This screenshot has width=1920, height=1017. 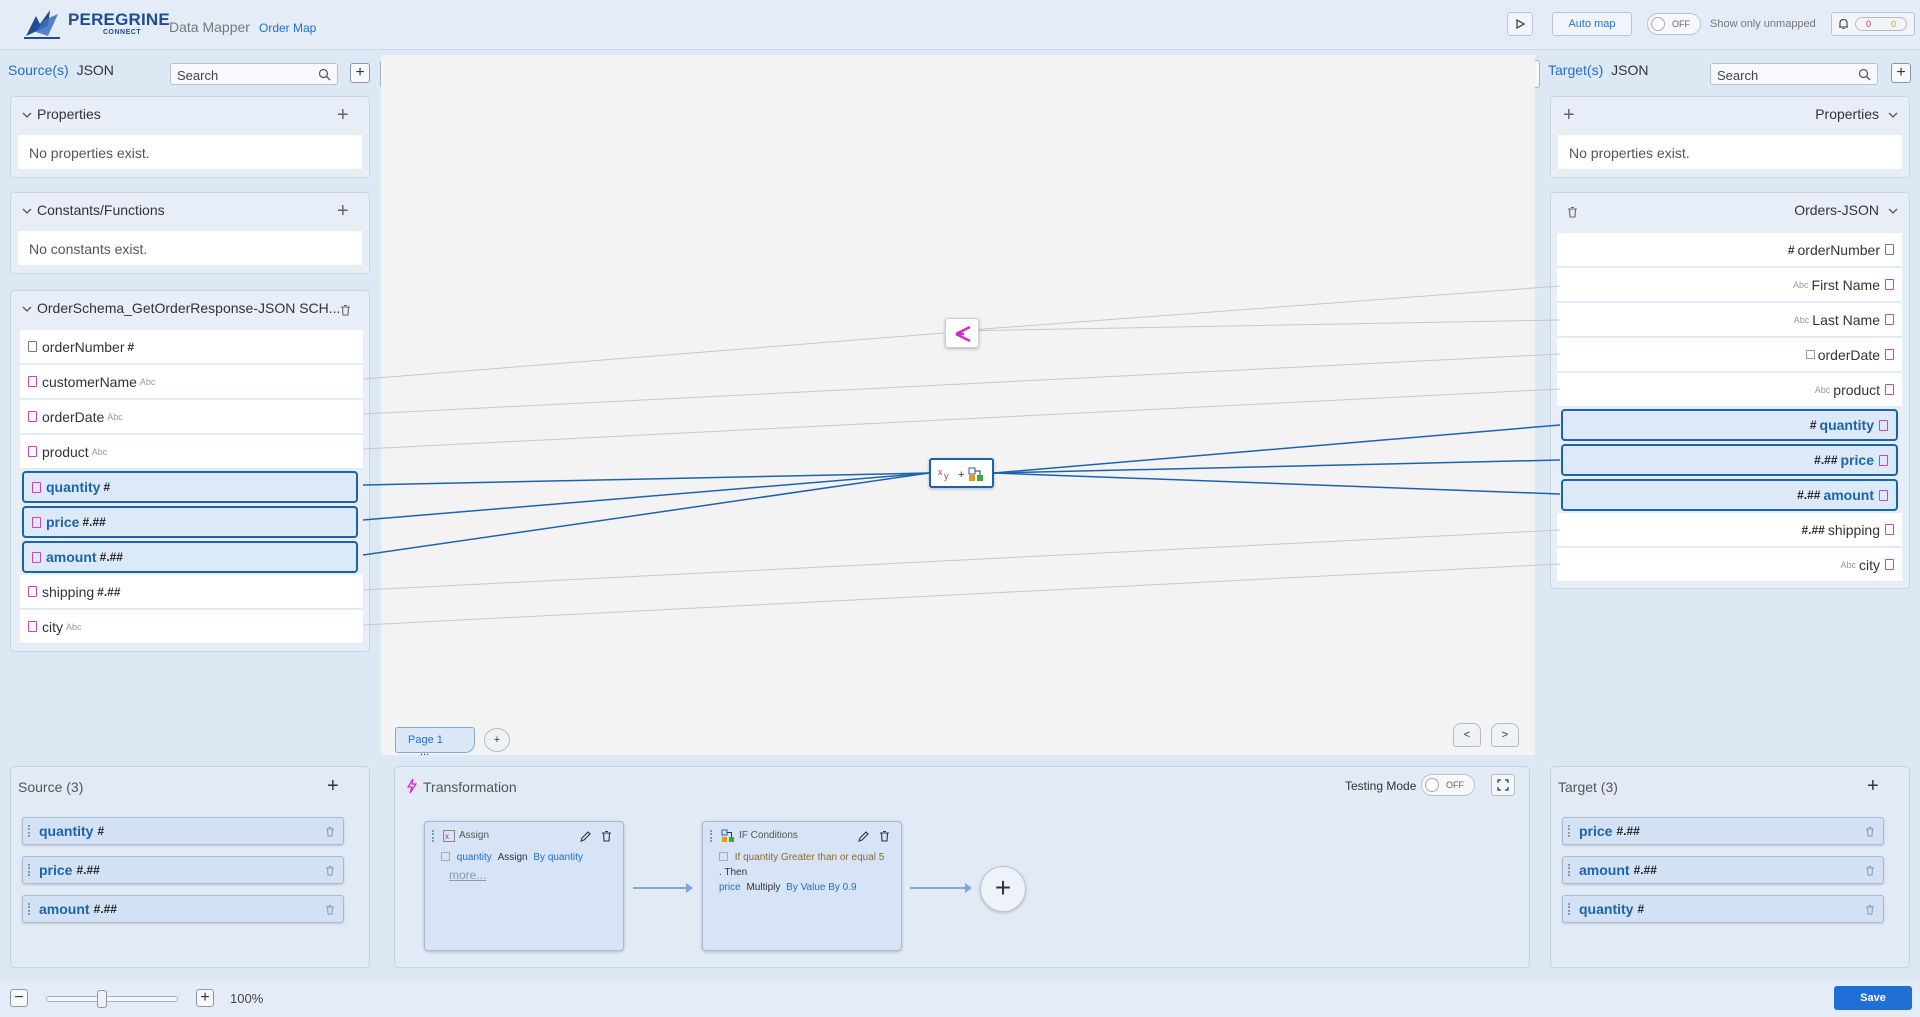 I want to click on if-condition-rule: If quantity Greater than or equal 5, so click(x=801, y=857).